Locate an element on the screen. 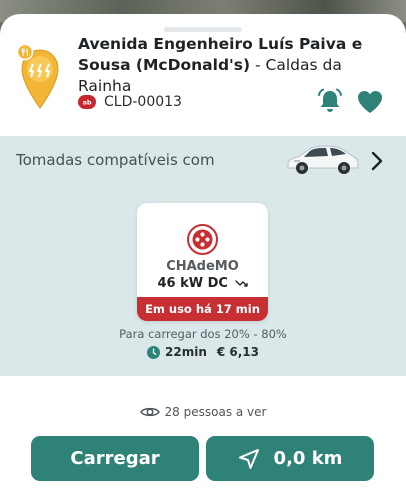 The width and height of the screenshot is (406, 498). charge-range-text: Para carregar dos 20% - 80% is located at coordinates (203, 334).